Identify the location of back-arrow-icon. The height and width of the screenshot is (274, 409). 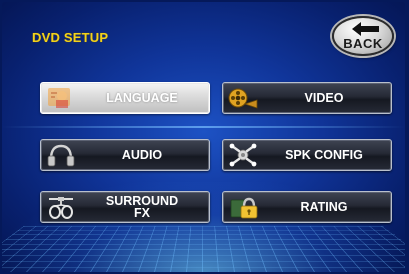
(365, 29).